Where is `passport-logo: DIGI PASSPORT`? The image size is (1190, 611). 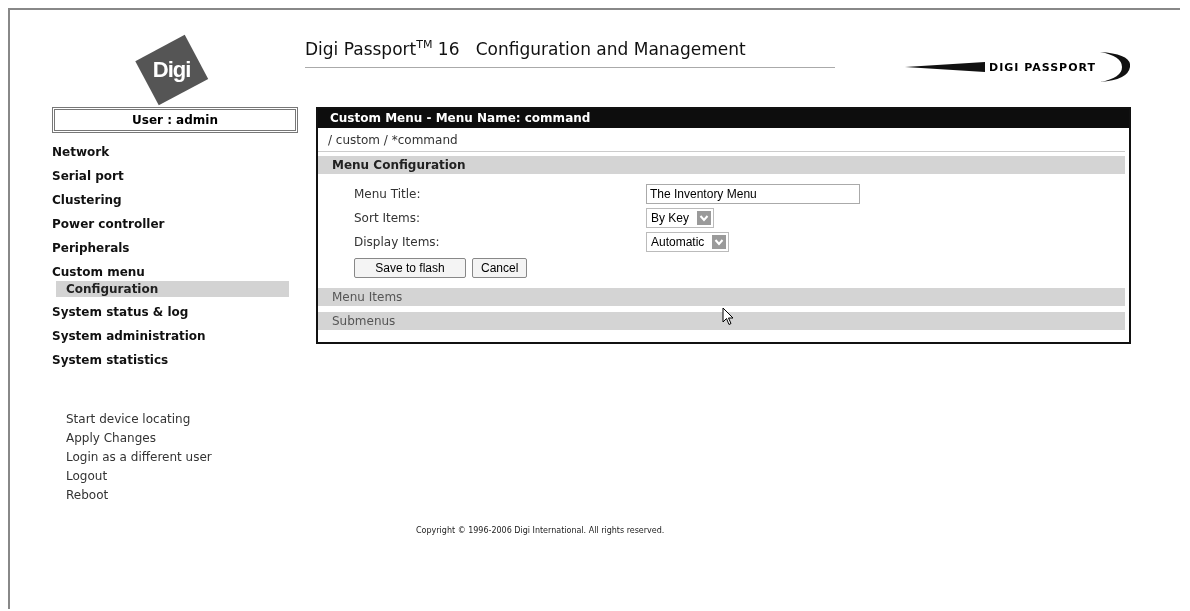 passport-logo: DIGI PASSPORT is located at coordinates (1017, 67).